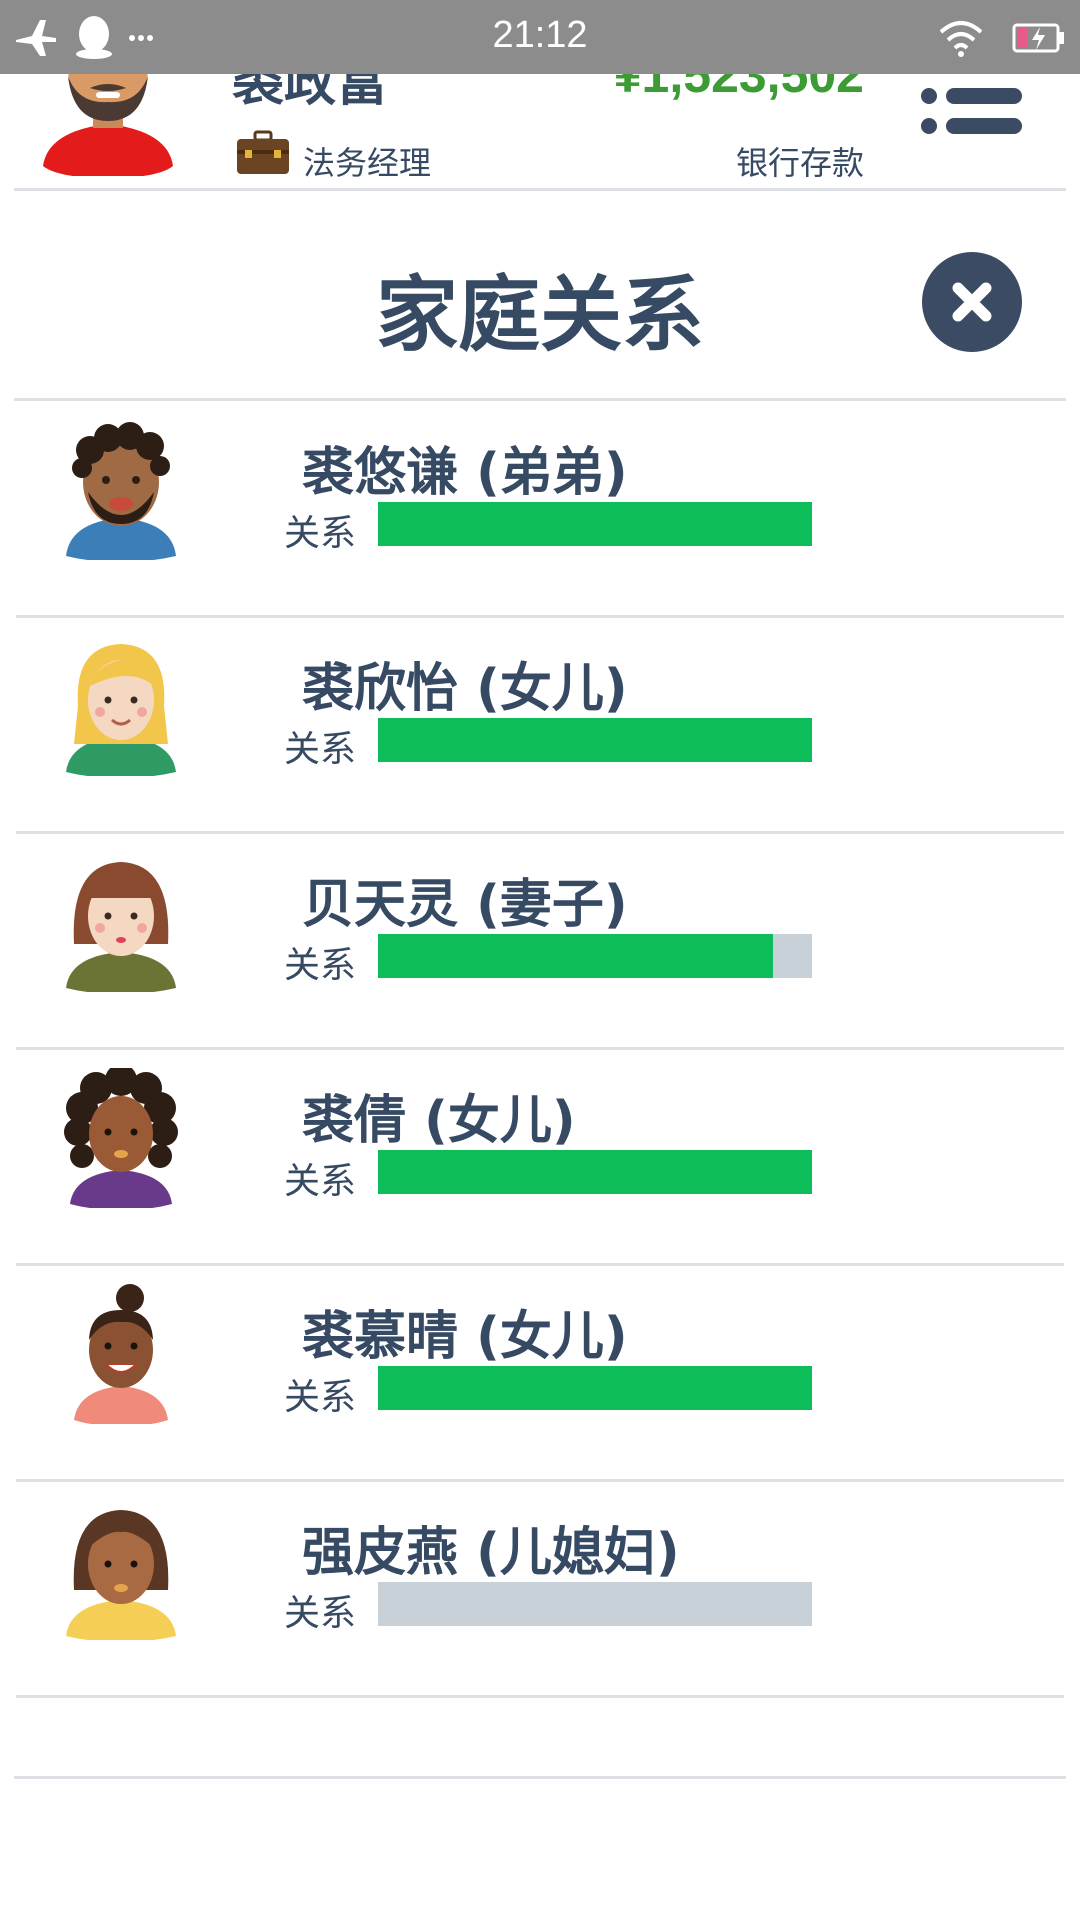 The height and width of the screenshot is (1920, 1080). What do you see at coordinates (439, 1121) in the screenshot?
I see `member-name: 裘倩 (女儿)` at bounding box center [439, 1121].